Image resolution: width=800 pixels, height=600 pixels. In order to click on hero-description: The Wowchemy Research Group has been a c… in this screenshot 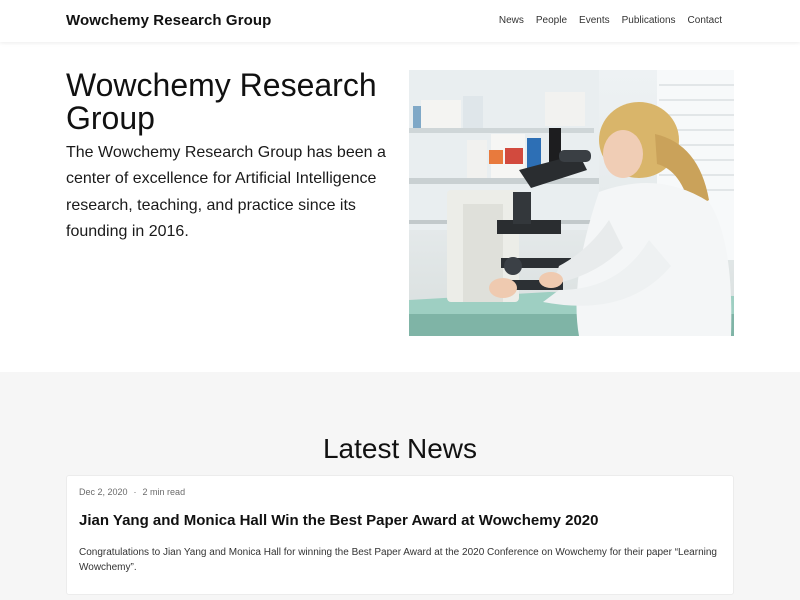, I will do `click(226, 192)`.